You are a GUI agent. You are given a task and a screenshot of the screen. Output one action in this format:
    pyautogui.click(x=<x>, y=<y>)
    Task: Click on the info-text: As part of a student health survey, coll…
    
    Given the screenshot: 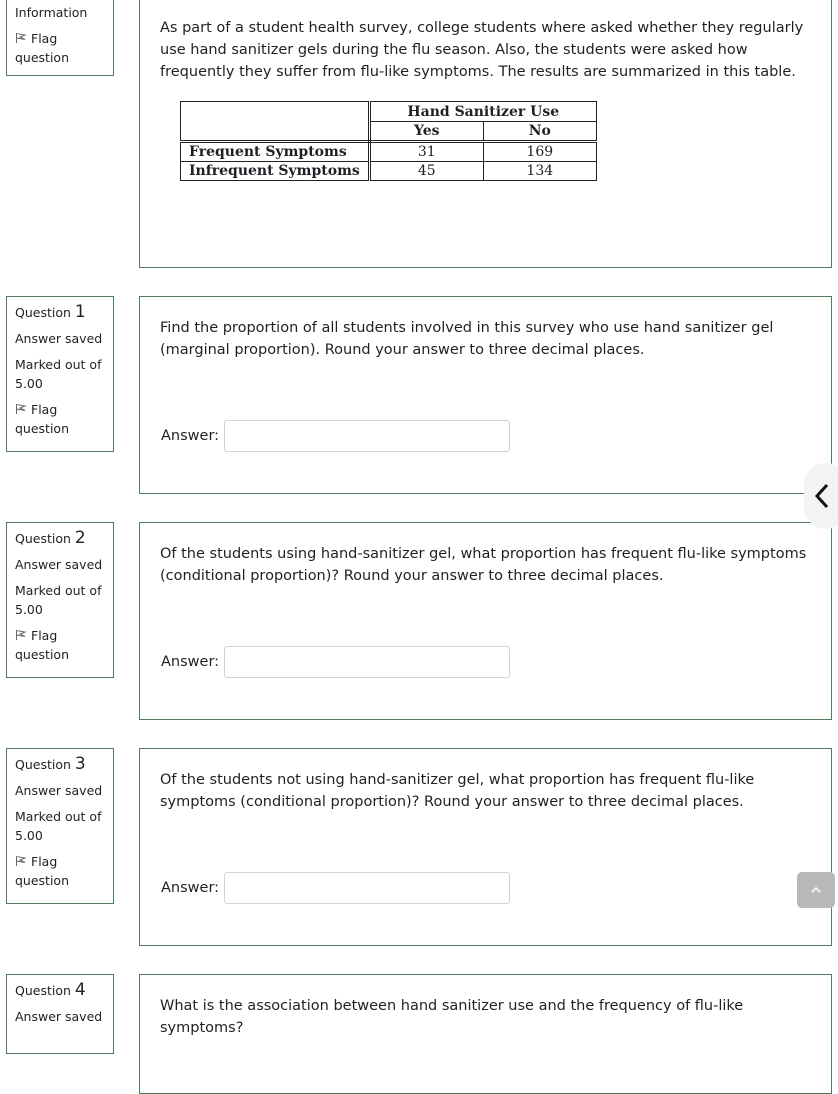 What is the action you would take?
    pyautogui.click(x=482, y=50)
    